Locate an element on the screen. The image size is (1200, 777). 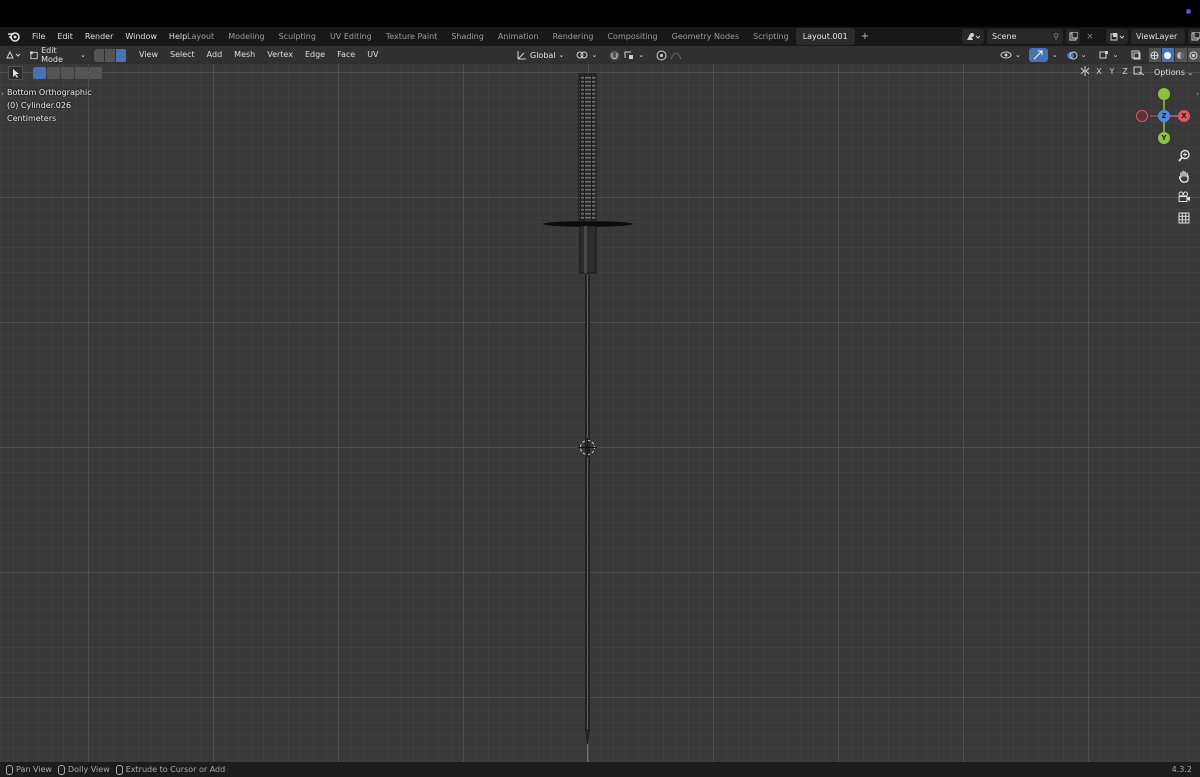
gizmo-z-dot: Z is located at coordinates (1164, 116).